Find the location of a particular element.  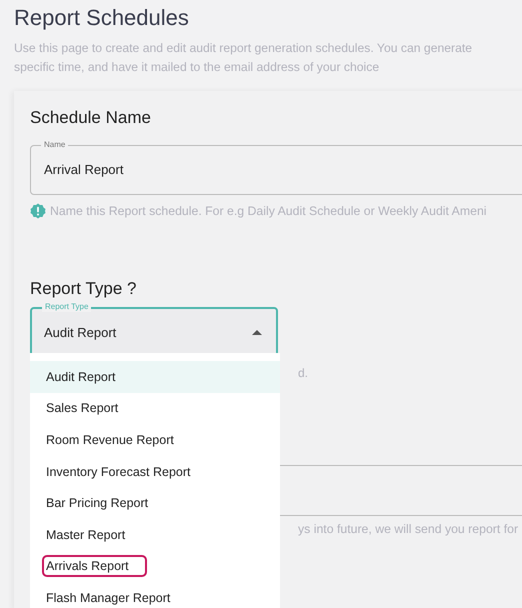

field-label: Name is located at coordinates (54, 145).